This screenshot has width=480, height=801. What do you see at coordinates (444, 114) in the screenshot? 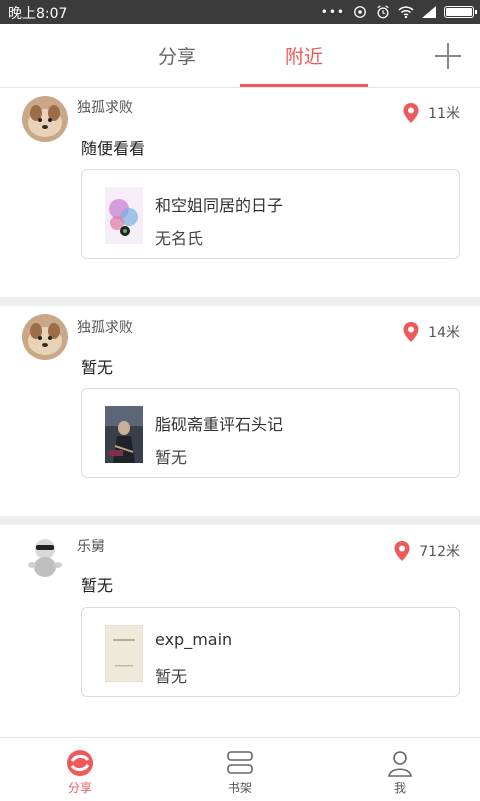
I see `distance-text: 11米` at bounding box center [444, 114].